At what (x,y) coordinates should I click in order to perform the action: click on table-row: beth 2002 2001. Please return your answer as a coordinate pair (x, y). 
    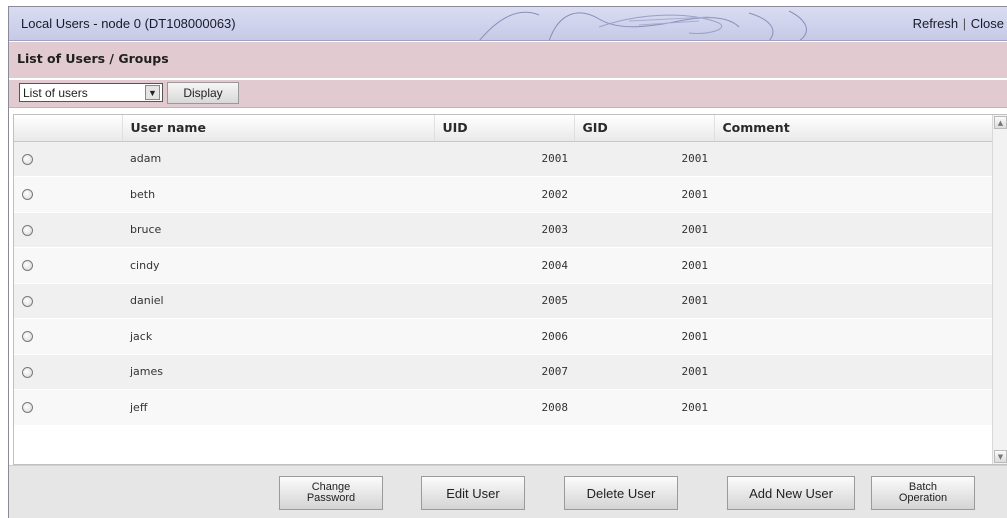
    Looking at the image, I should click on (504, 194).